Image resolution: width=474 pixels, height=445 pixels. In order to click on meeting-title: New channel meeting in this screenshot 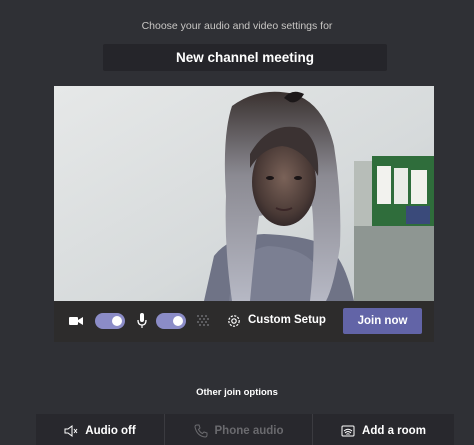, I will do `click(245, 57)`.